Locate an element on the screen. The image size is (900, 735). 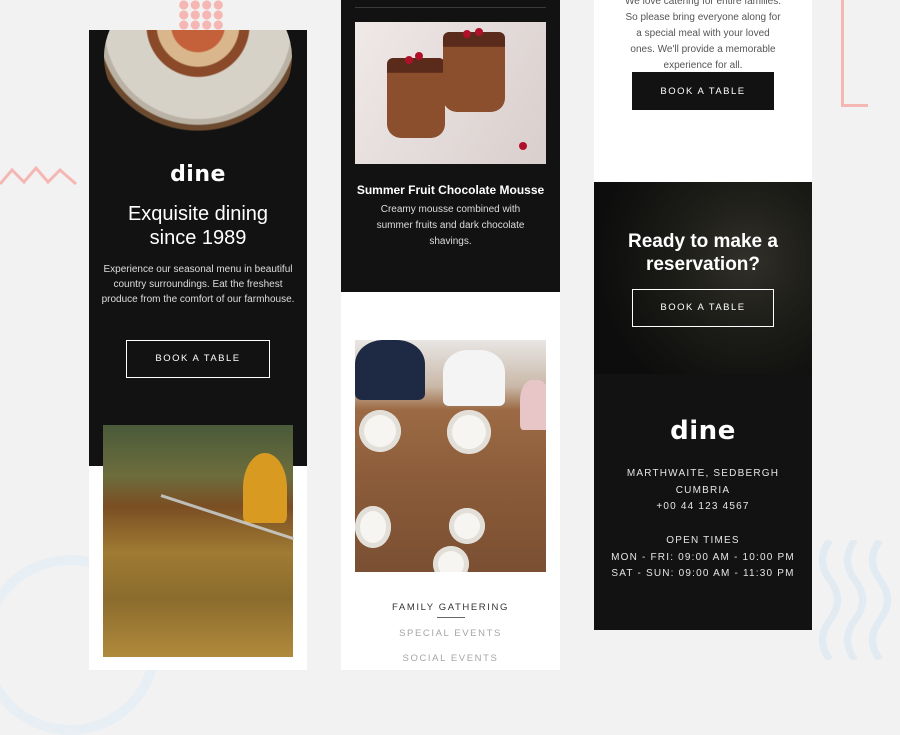
menu-item-special-events: SPECIAL EVENTS is located at coordinates (450, 633).